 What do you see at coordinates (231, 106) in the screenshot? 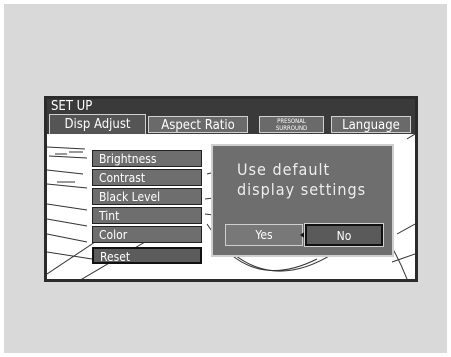
I see `window-title: SET UP` at bounding box center [231, 106].